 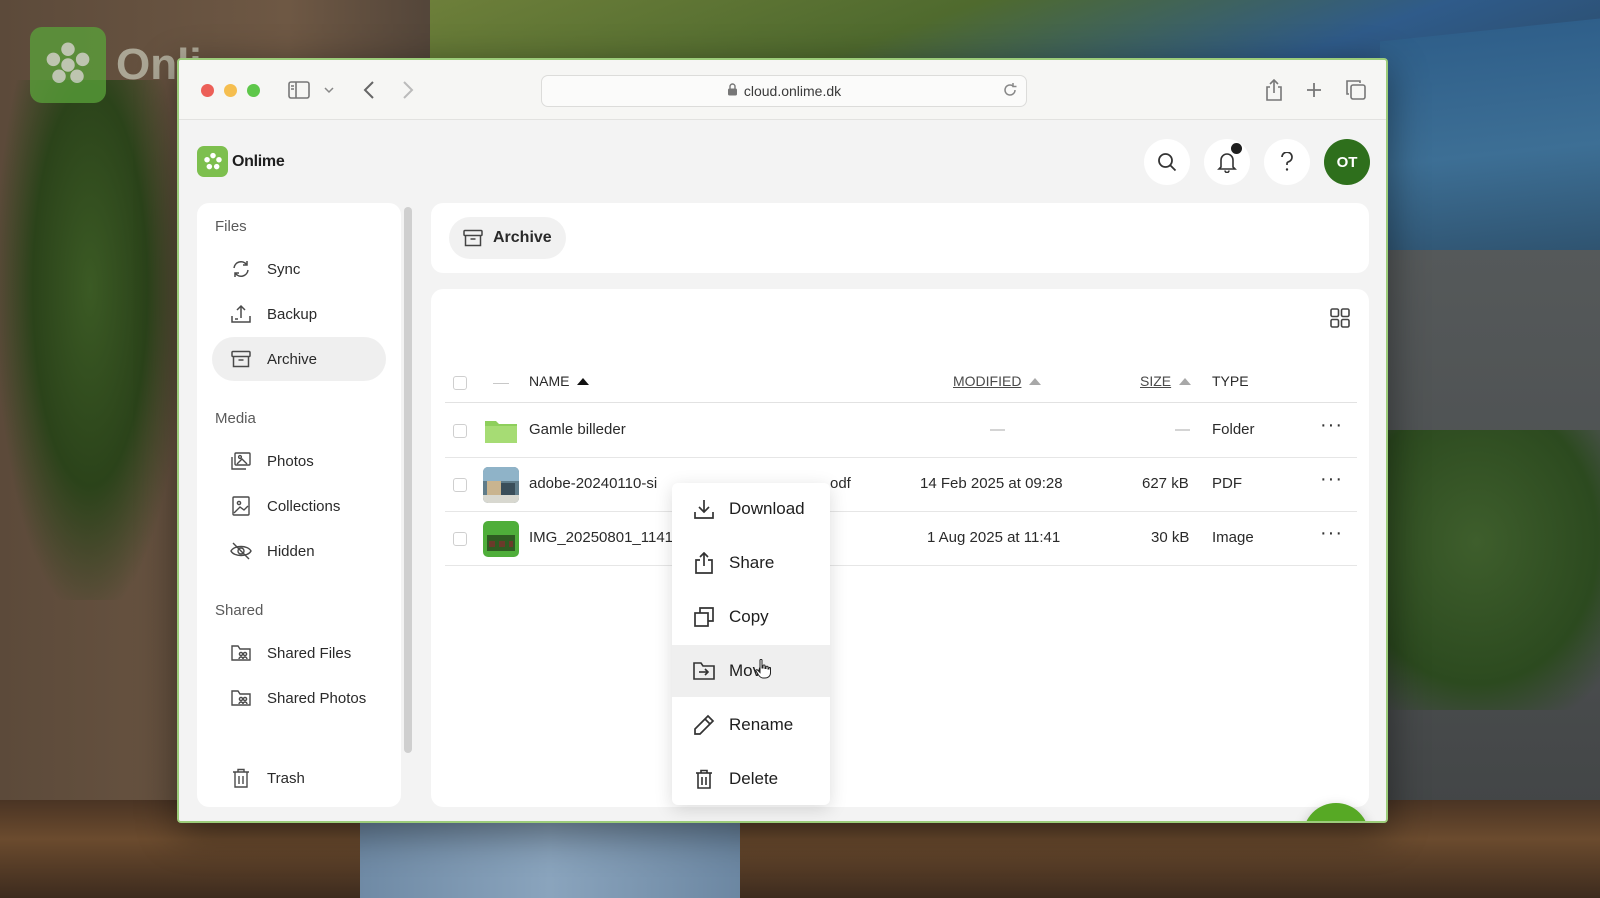 I want to click on brand-logo: Onlime, so click(x=241, y=161).